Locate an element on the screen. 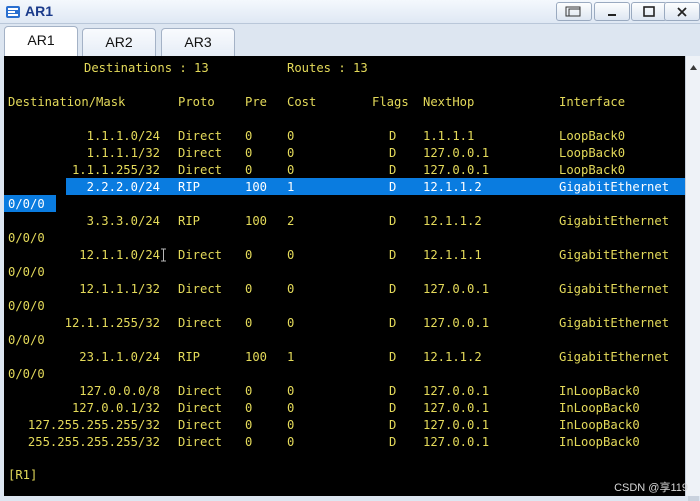 The width and height of the screenshot is (700, 501). table-row: 1.1.1.0/24 Direct 0 0 D 1.1.1.1 LoopBack0 is located at coordinates (344, 136).